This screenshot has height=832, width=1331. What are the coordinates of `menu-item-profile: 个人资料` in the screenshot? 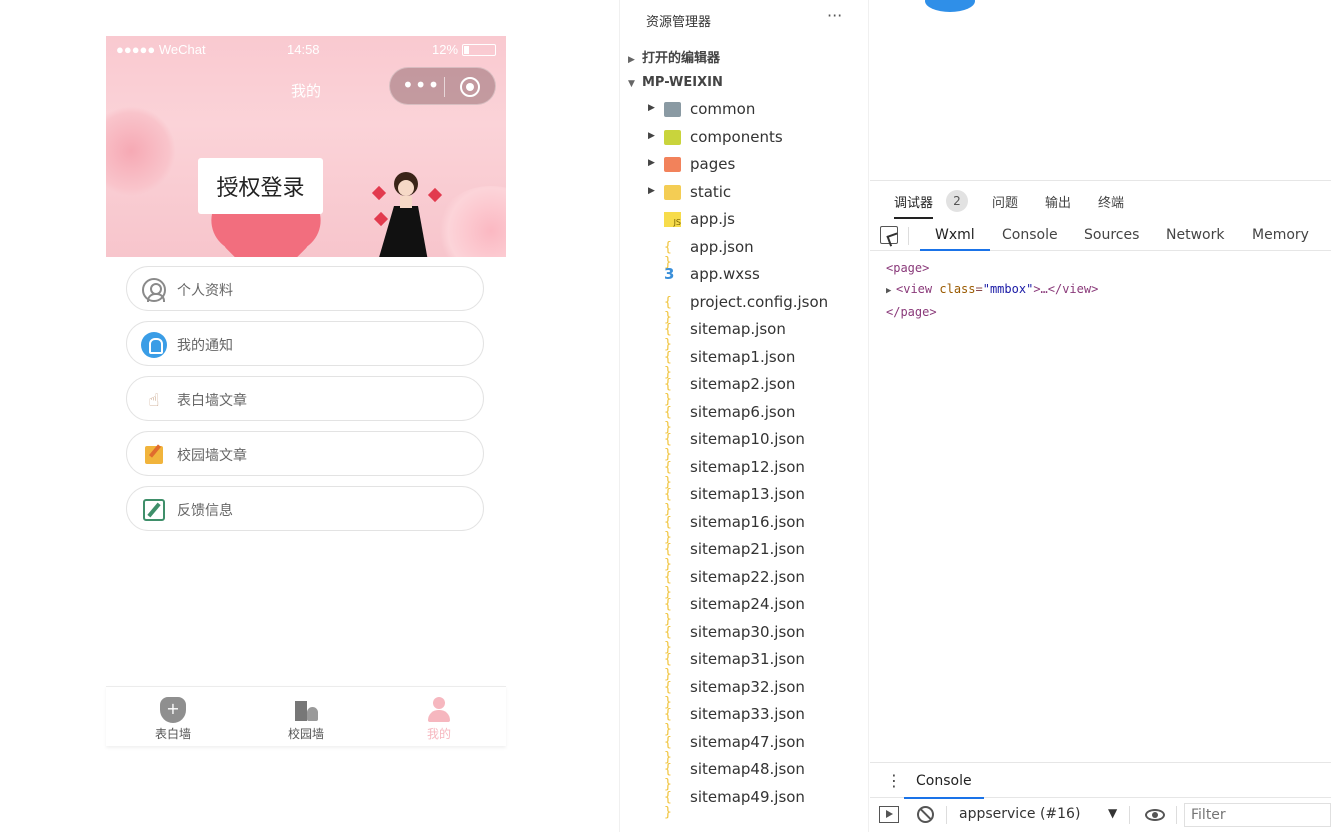 It's located at (305, 288).